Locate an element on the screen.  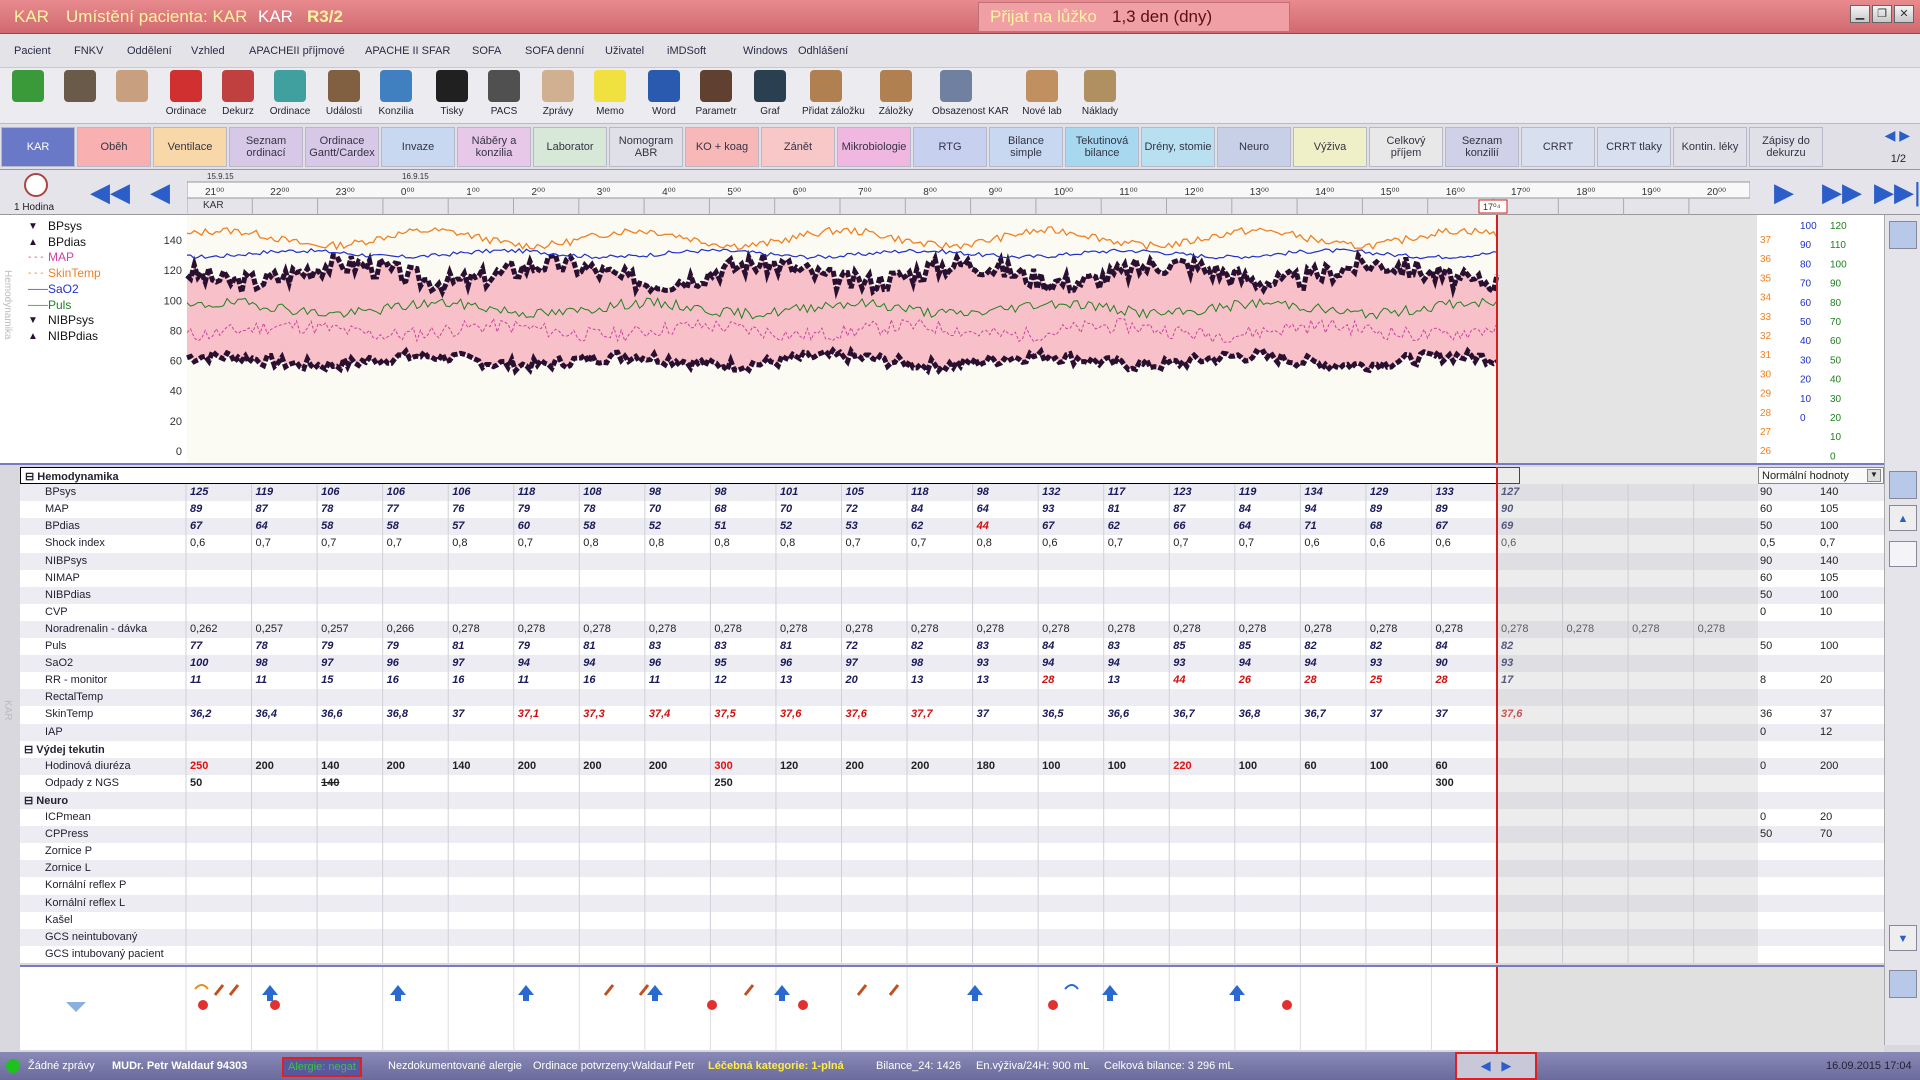
minimize-icon: ▁ is located at coordinates (1860, 14).